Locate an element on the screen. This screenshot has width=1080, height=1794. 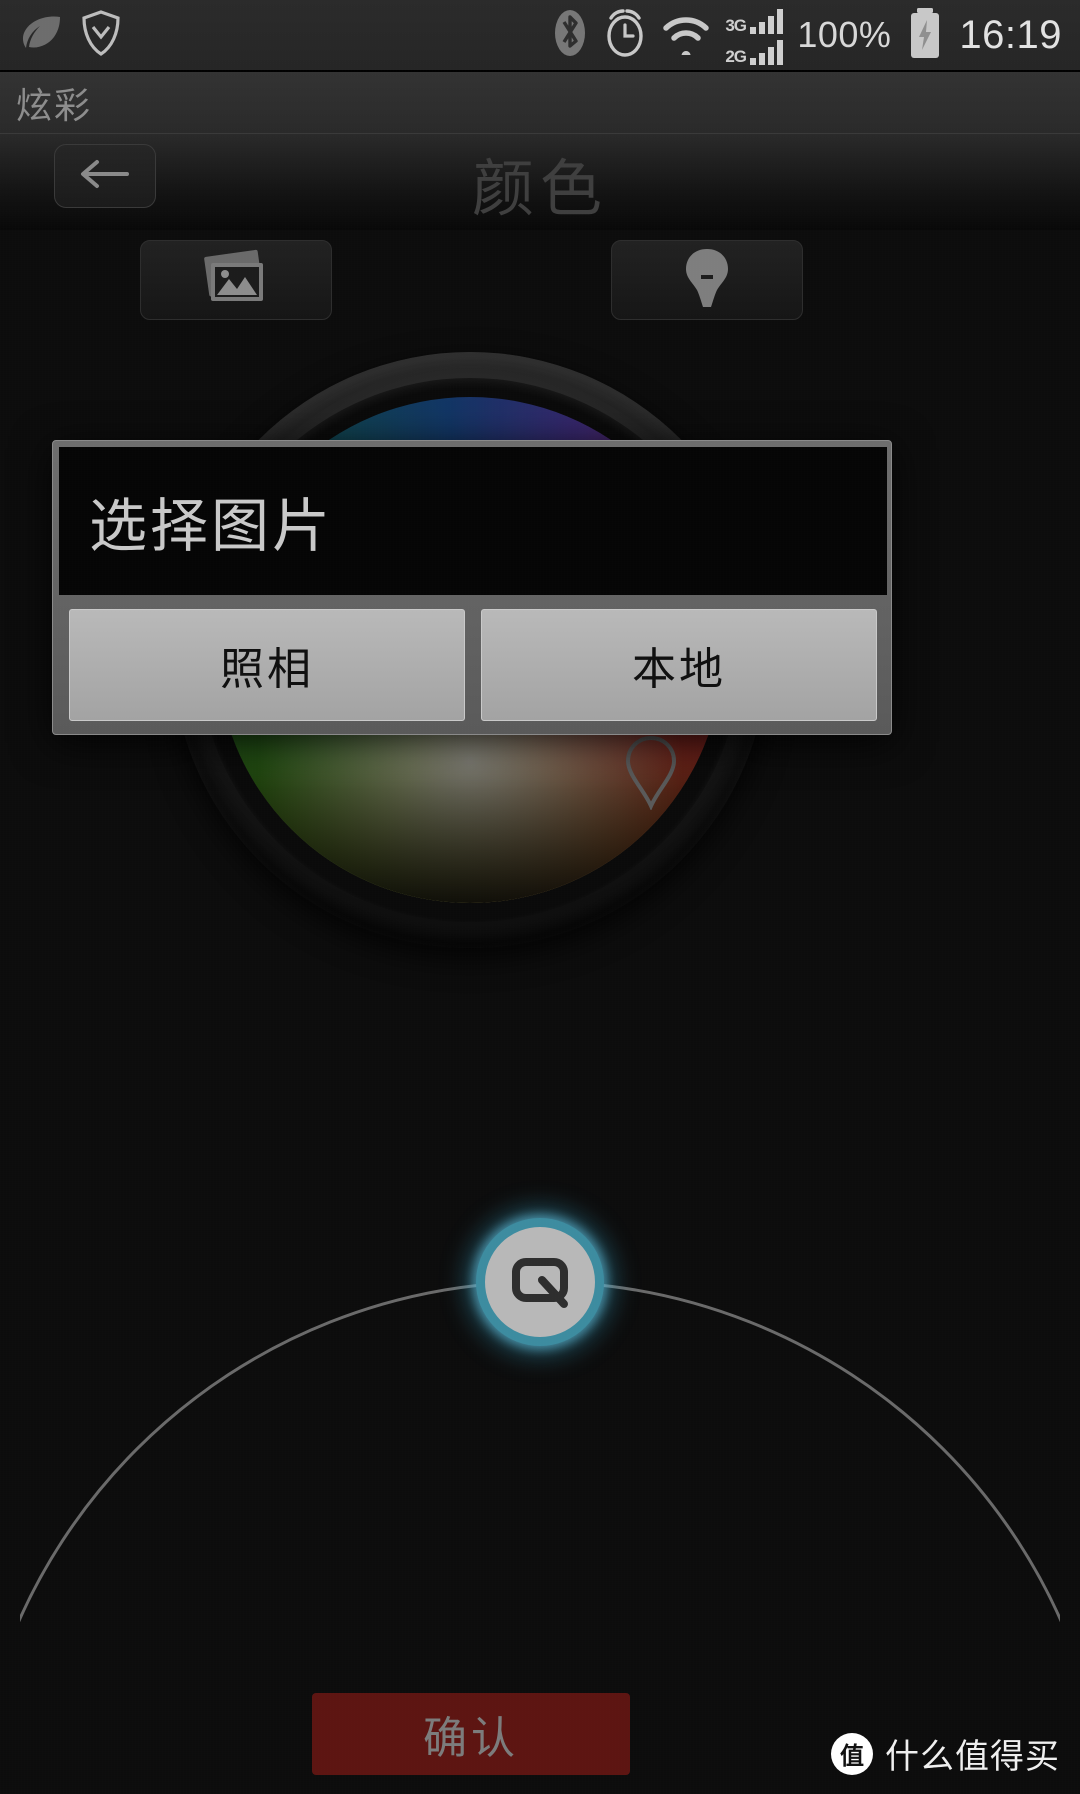
clock-label: 16:19 is located at coordinates (1010, 34).